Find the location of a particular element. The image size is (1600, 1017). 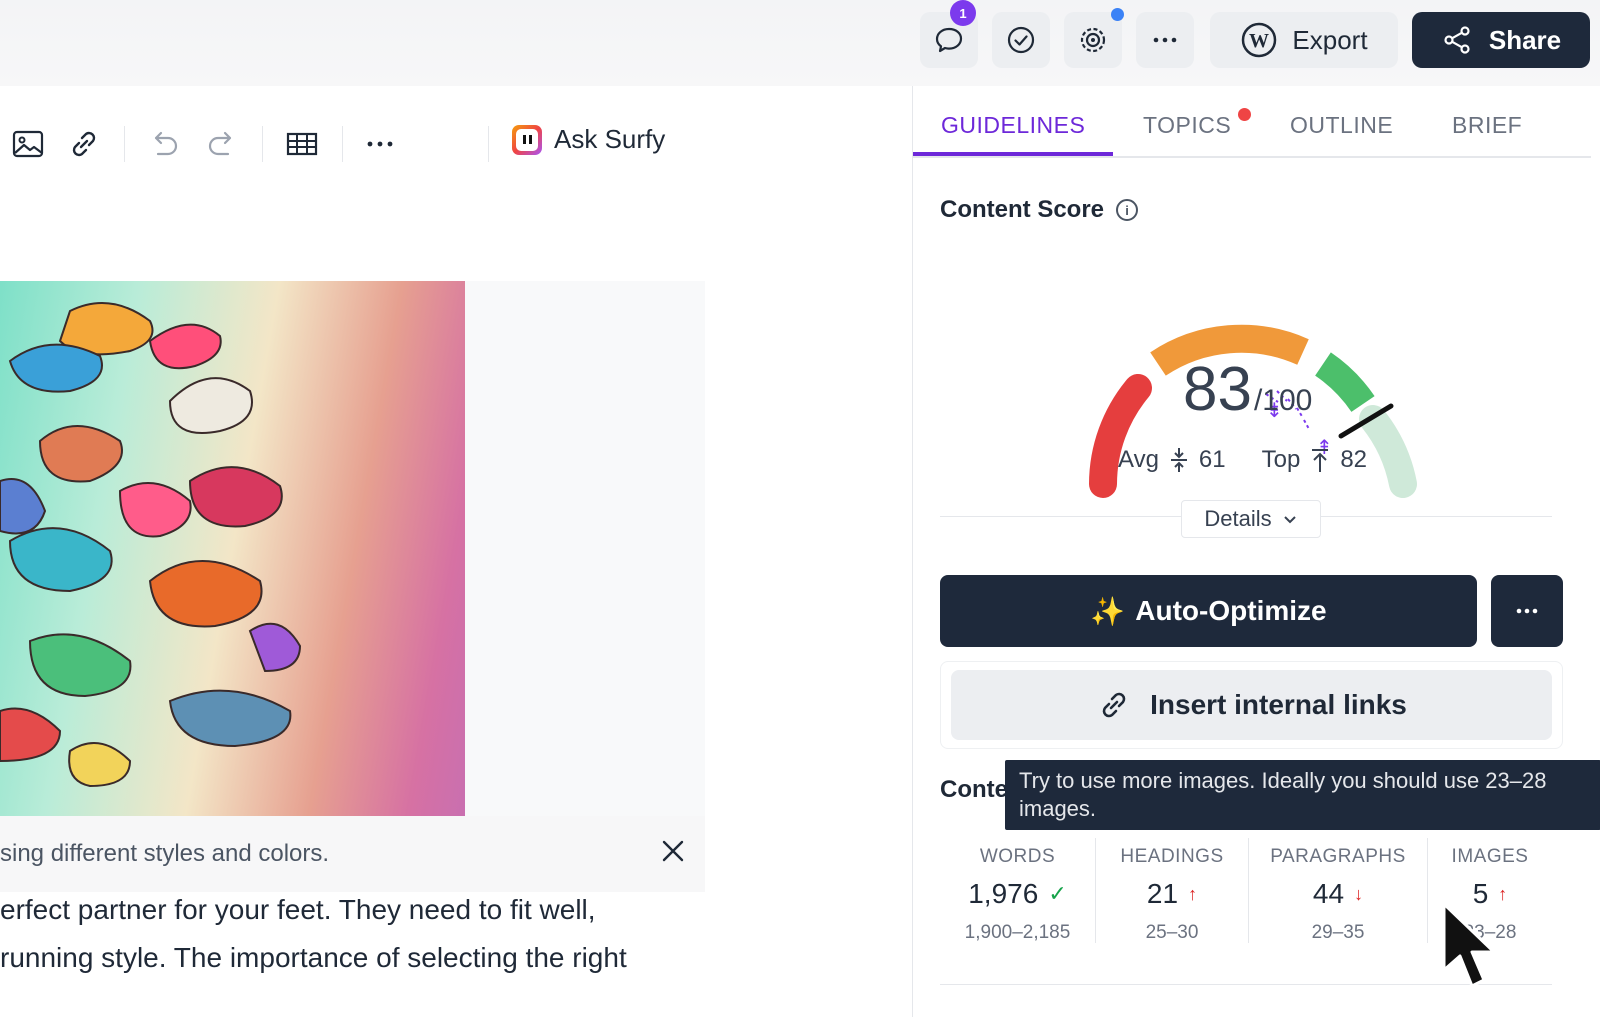

topics-notification-dot is located at coordinates (1244, 114).